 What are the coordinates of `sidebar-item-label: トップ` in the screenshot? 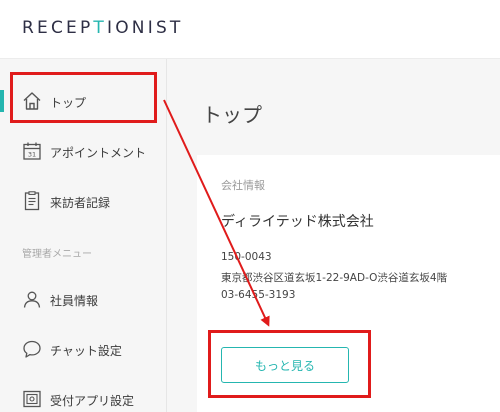 It's located at (68, 103).